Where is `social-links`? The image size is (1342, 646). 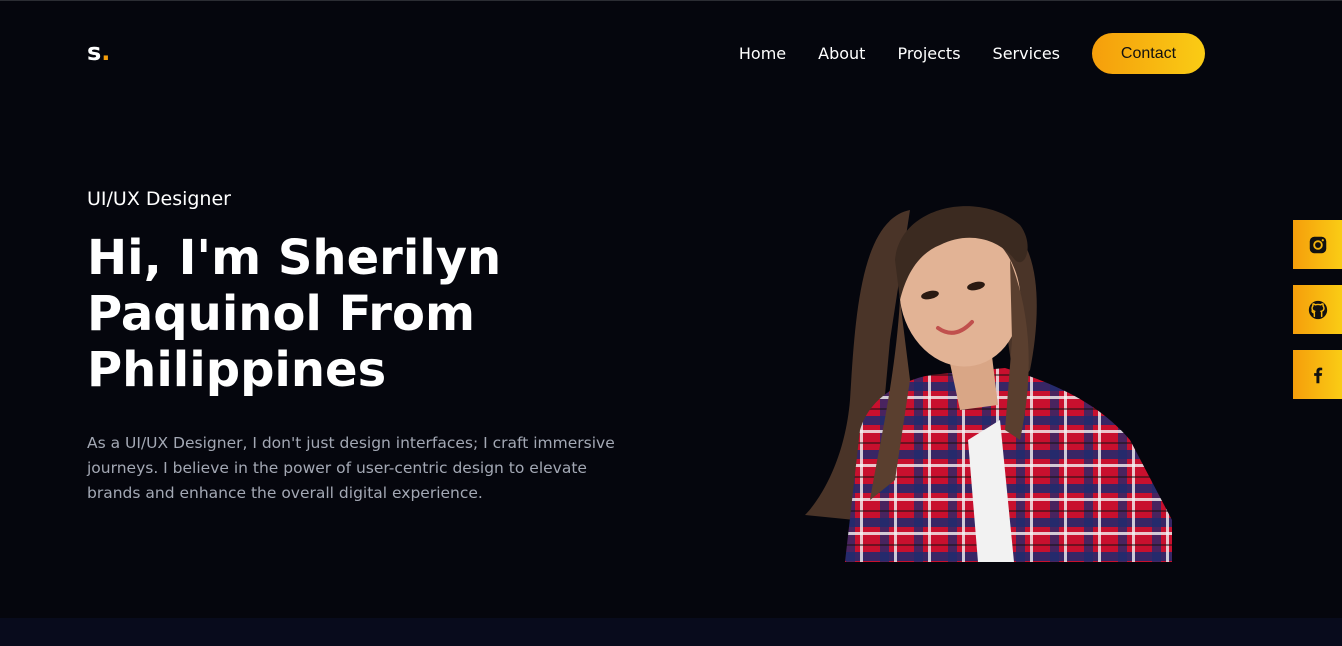 social-links is located at coordinates (1317, 317).